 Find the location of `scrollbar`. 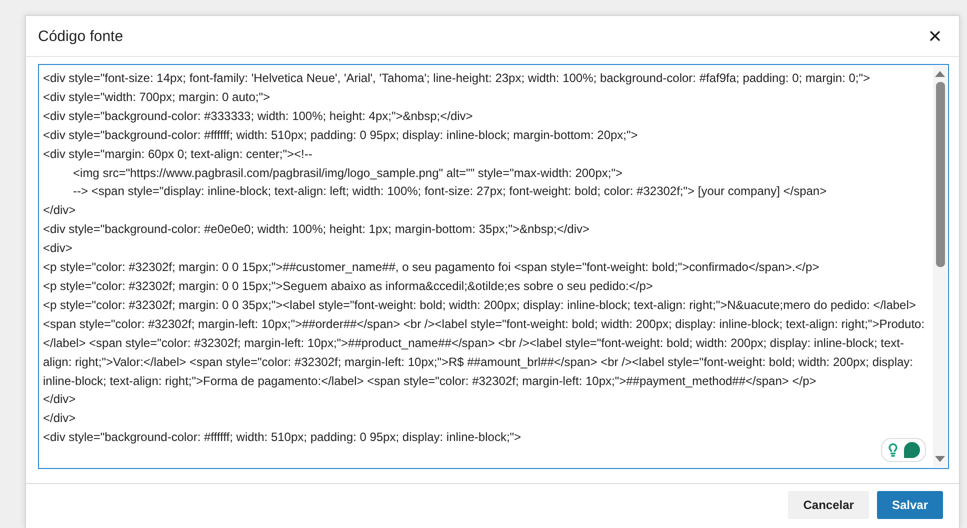

scrollbar is located at coordinates (940, 266).